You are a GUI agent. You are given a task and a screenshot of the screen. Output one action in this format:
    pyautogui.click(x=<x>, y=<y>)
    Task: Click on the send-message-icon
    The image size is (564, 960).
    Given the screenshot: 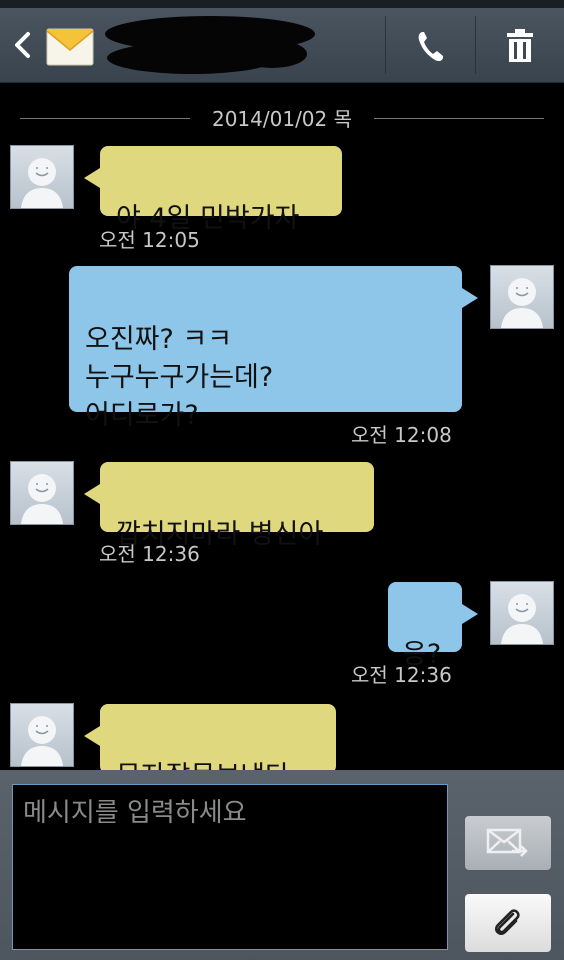 What is the action you would take?
    pyautogui.click(x=507, y=842)
    